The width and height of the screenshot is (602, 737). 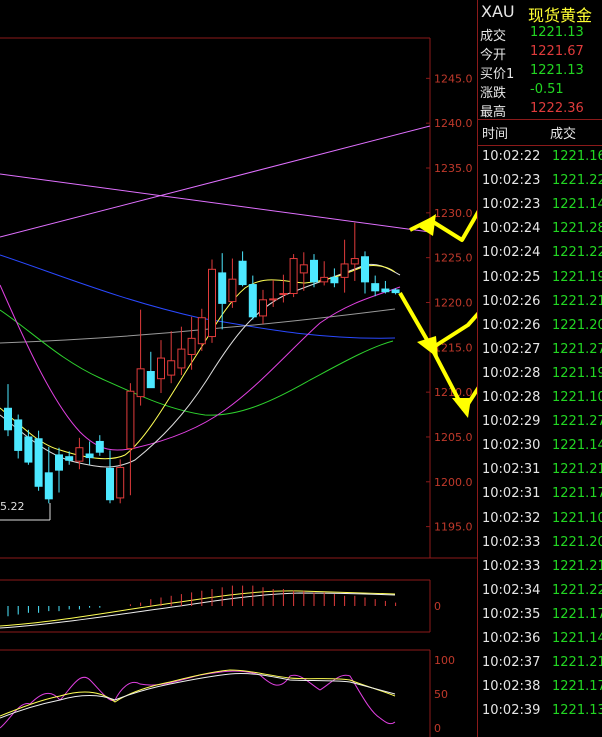 I want to click on tick-time: 10:02:33, so click(x=511, y=542).